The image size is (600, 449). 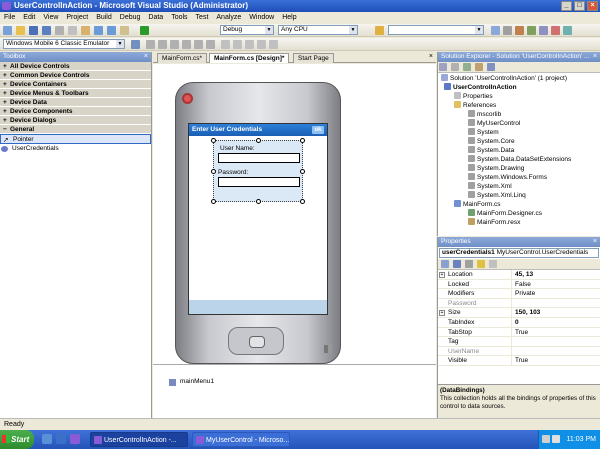 What do you see at coordinates (519, 322) in the screenshot?
I see `property-row: TabIndex 0` at bounding box center [519, 322].